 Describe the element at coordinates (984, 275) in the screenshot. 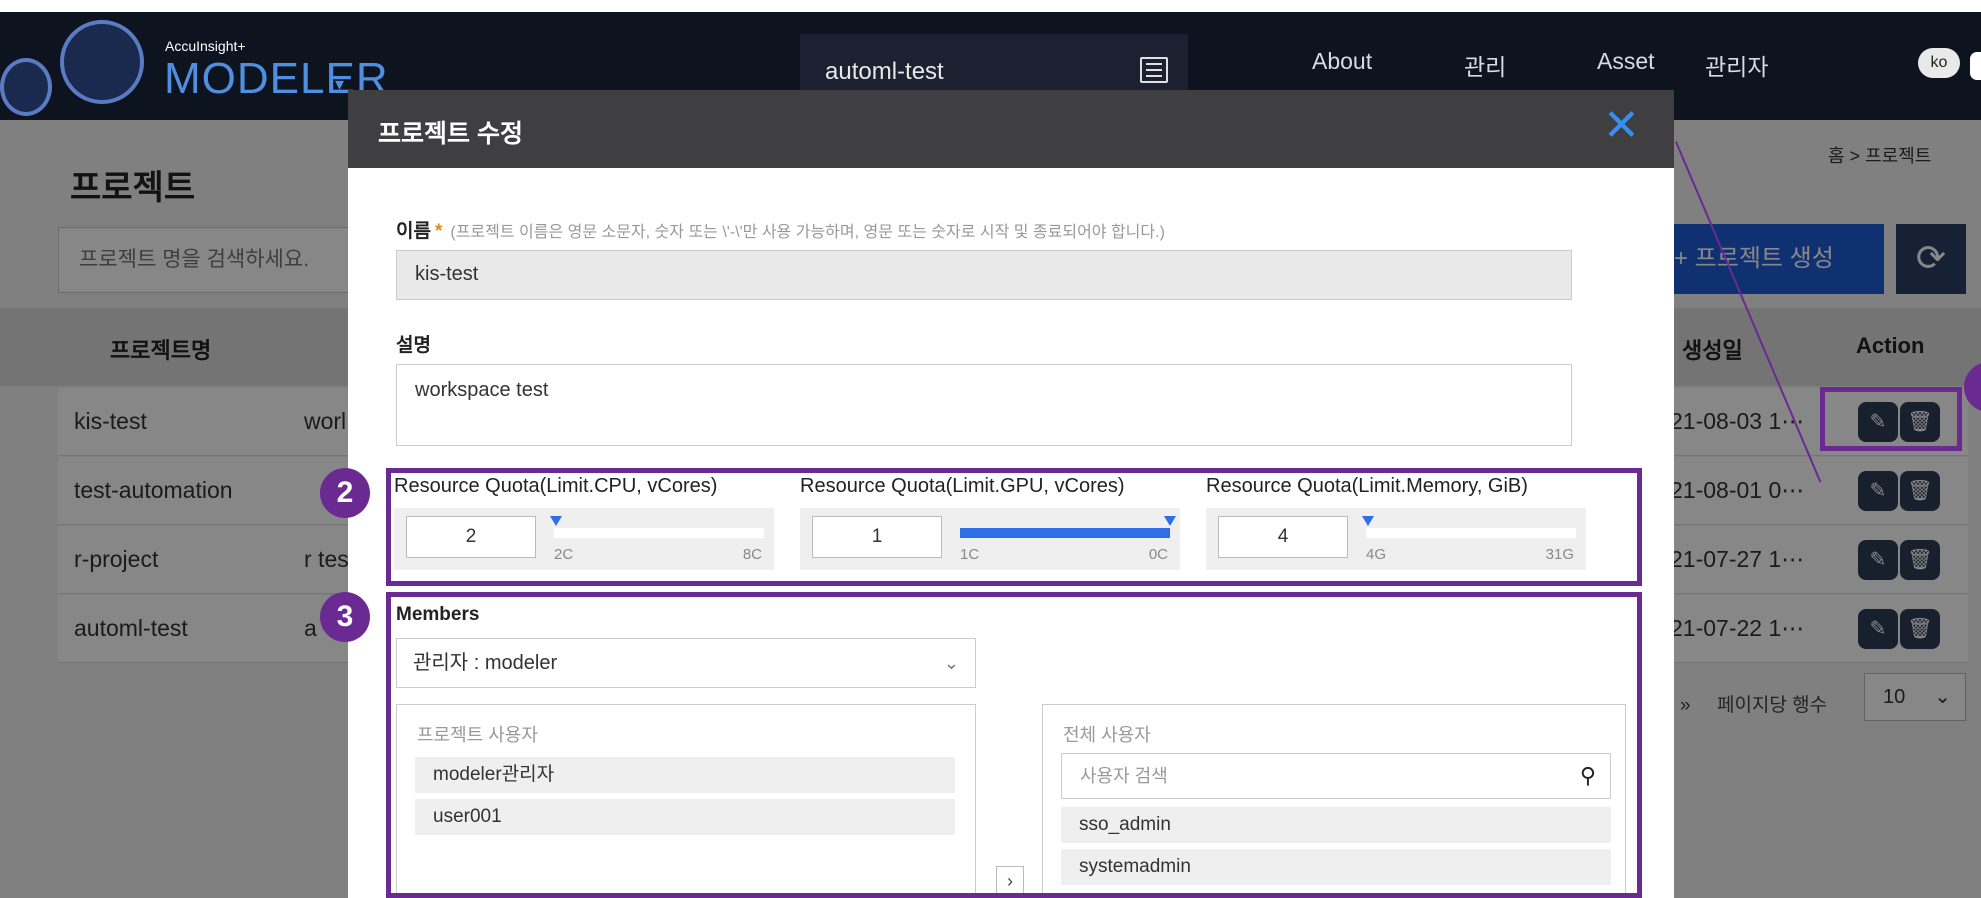

I see `name-field: kis-test` at that location.